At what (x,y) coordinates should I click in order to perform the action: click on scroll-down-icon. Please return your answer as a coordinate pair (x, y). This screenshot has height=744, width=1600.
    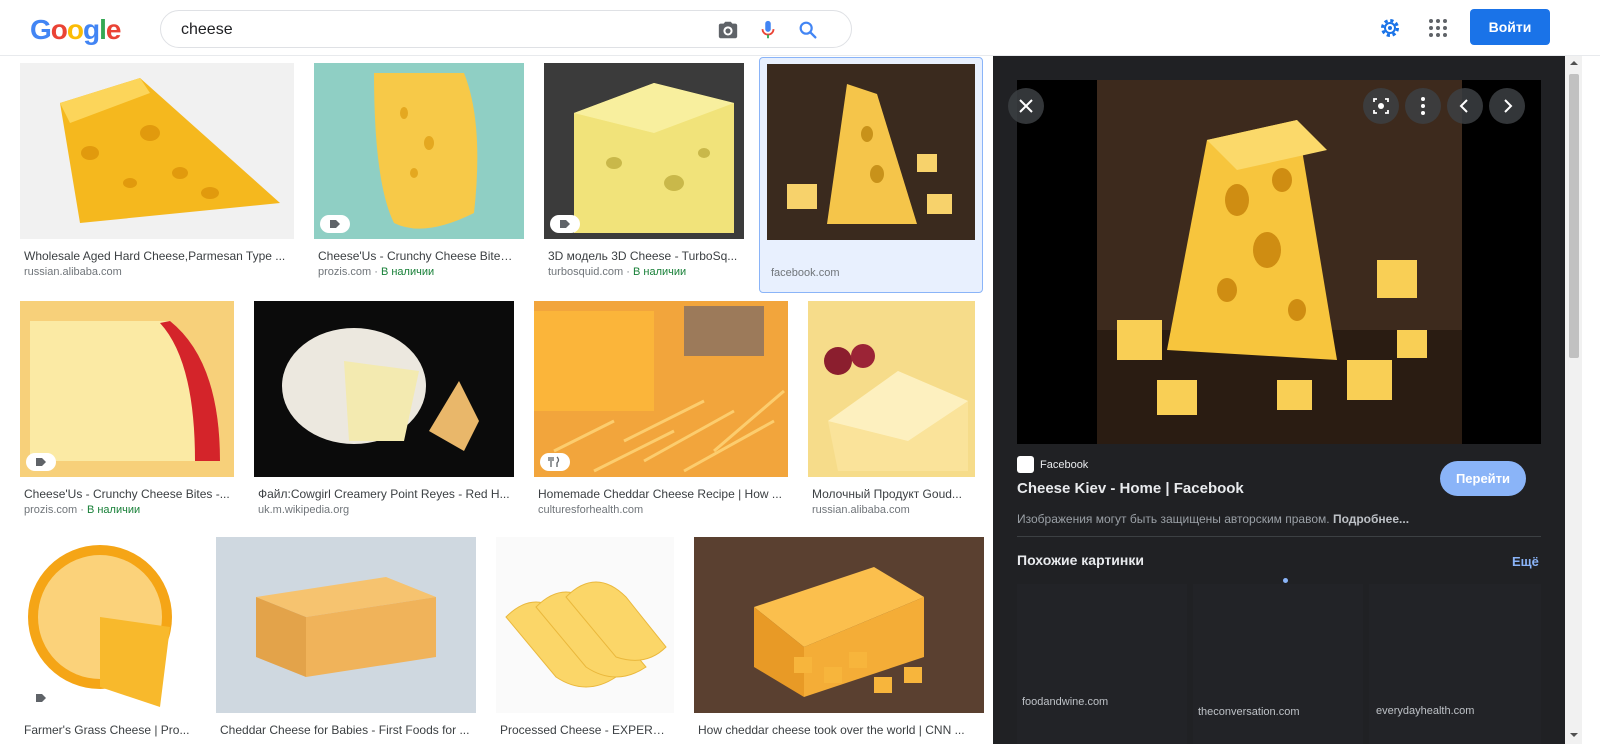
    Looking at the image, I should click on (1574, 735).